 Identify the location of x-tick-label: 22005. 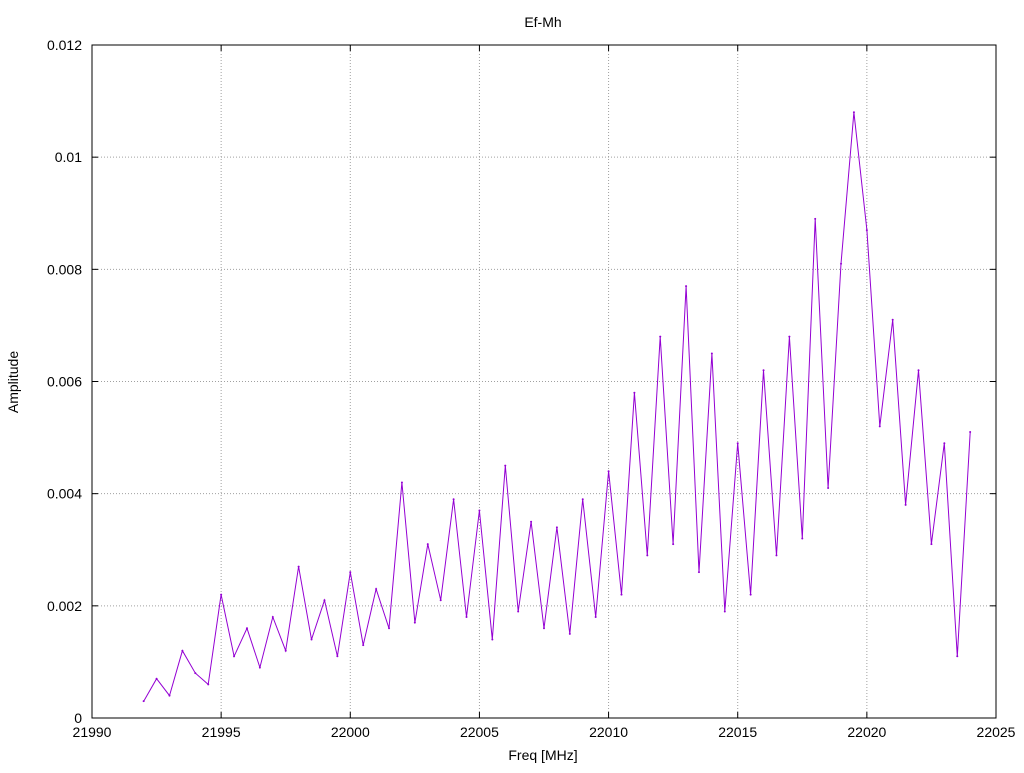
(479, 732).